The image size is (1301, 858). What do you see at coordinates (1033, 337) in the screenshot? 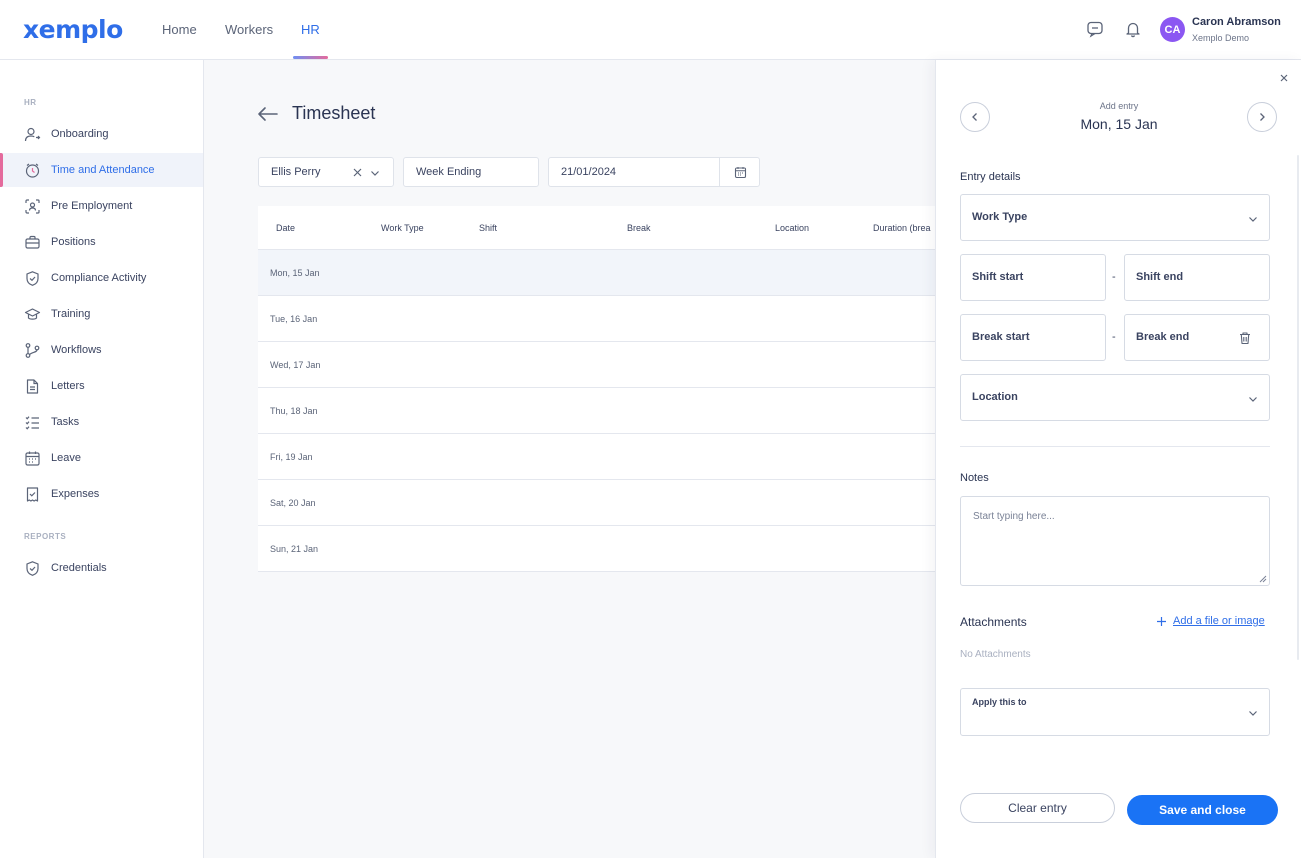
I see `break-start-field: Break start` at bounding box center [1033, 337].